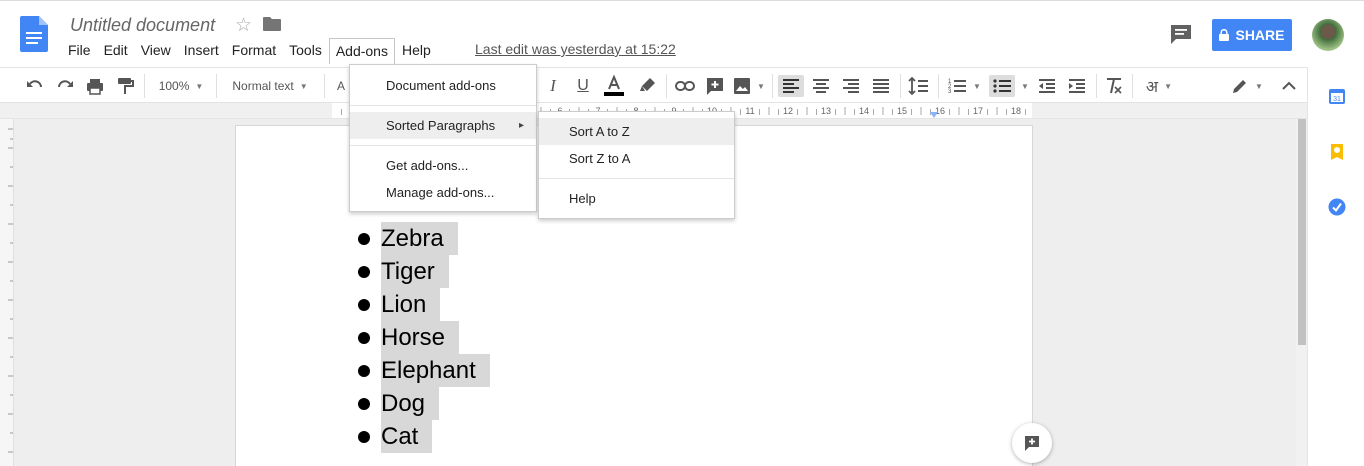 This screenshot has width=1364, height=466. What do you see at coordinates (685, 86) in the screenshot?
I see `link-icon` at bounding box center [685, 86].